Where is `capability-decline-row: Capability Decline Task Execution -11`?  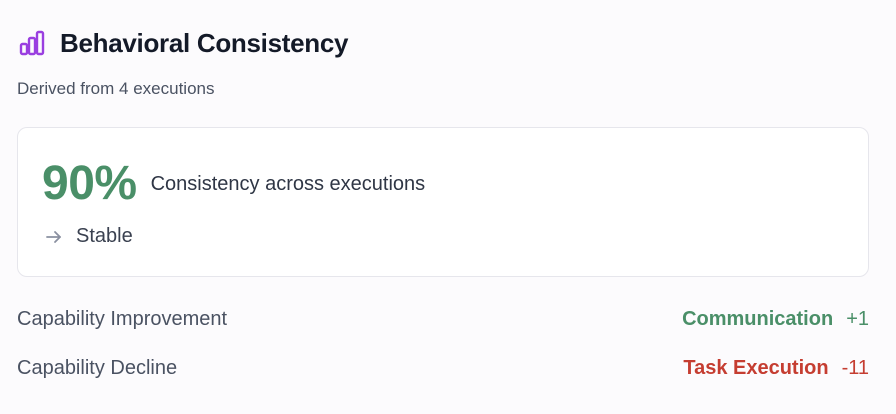 capability-decline-row: Capability Decline Task Execution -11 is located at coordinates (443, 368).